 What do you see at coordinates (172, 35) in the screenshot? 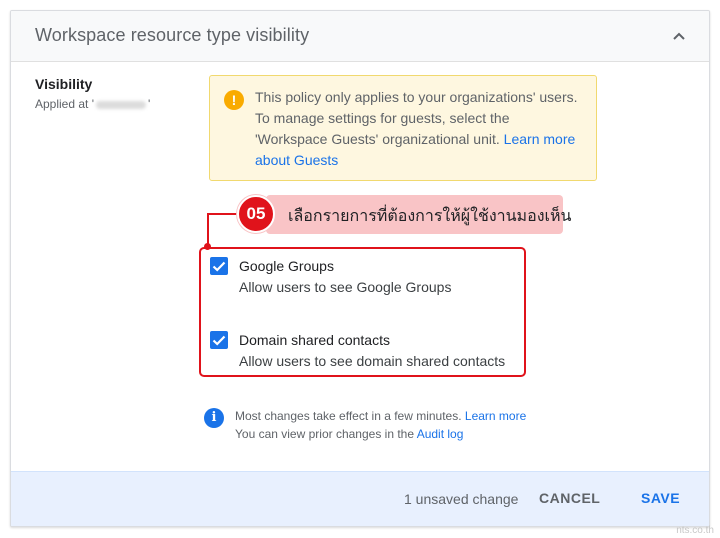
I see `card-title: Workspace resource type visibility` at bounding box center [172, 35].